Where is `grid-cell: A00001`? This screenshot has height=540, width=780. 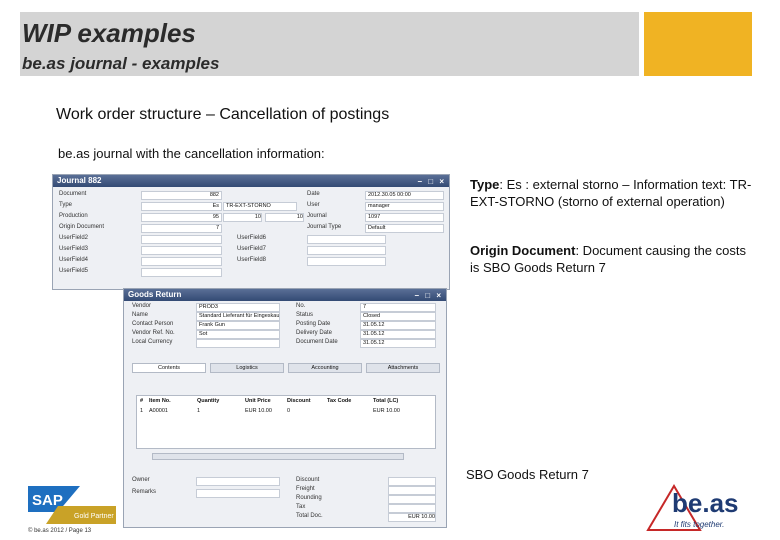
grid-cell: A00001 is located at coordinates (158, 411).